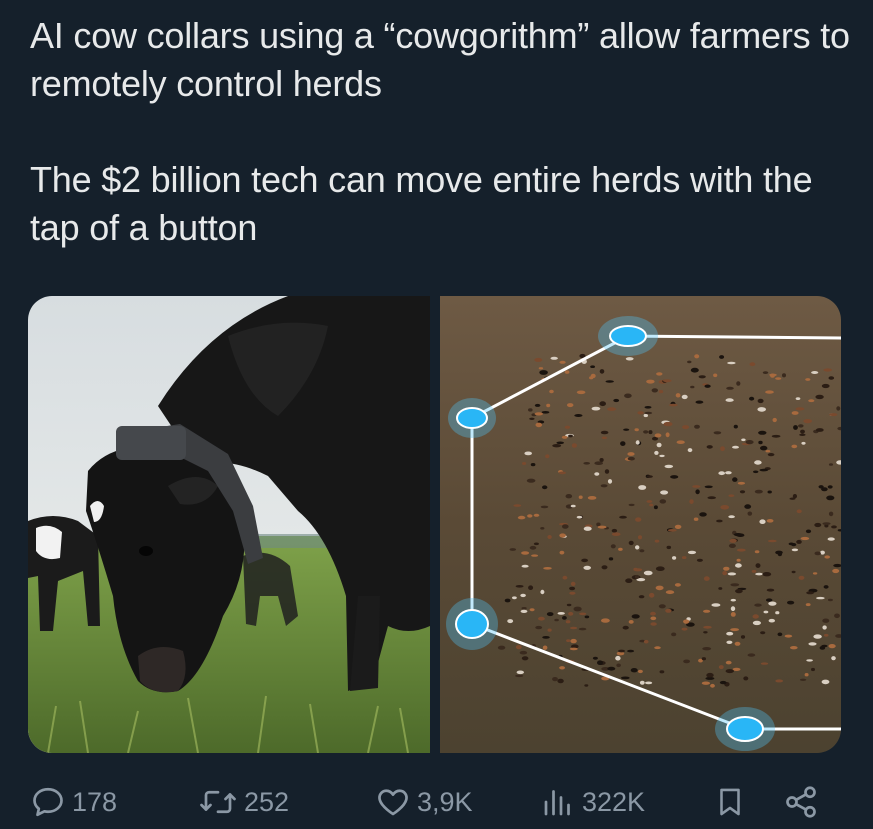  What do you see at coordinates (95, 801) in the screenshot?
I see `reply-count: 178` at bounding box center [95, 801].